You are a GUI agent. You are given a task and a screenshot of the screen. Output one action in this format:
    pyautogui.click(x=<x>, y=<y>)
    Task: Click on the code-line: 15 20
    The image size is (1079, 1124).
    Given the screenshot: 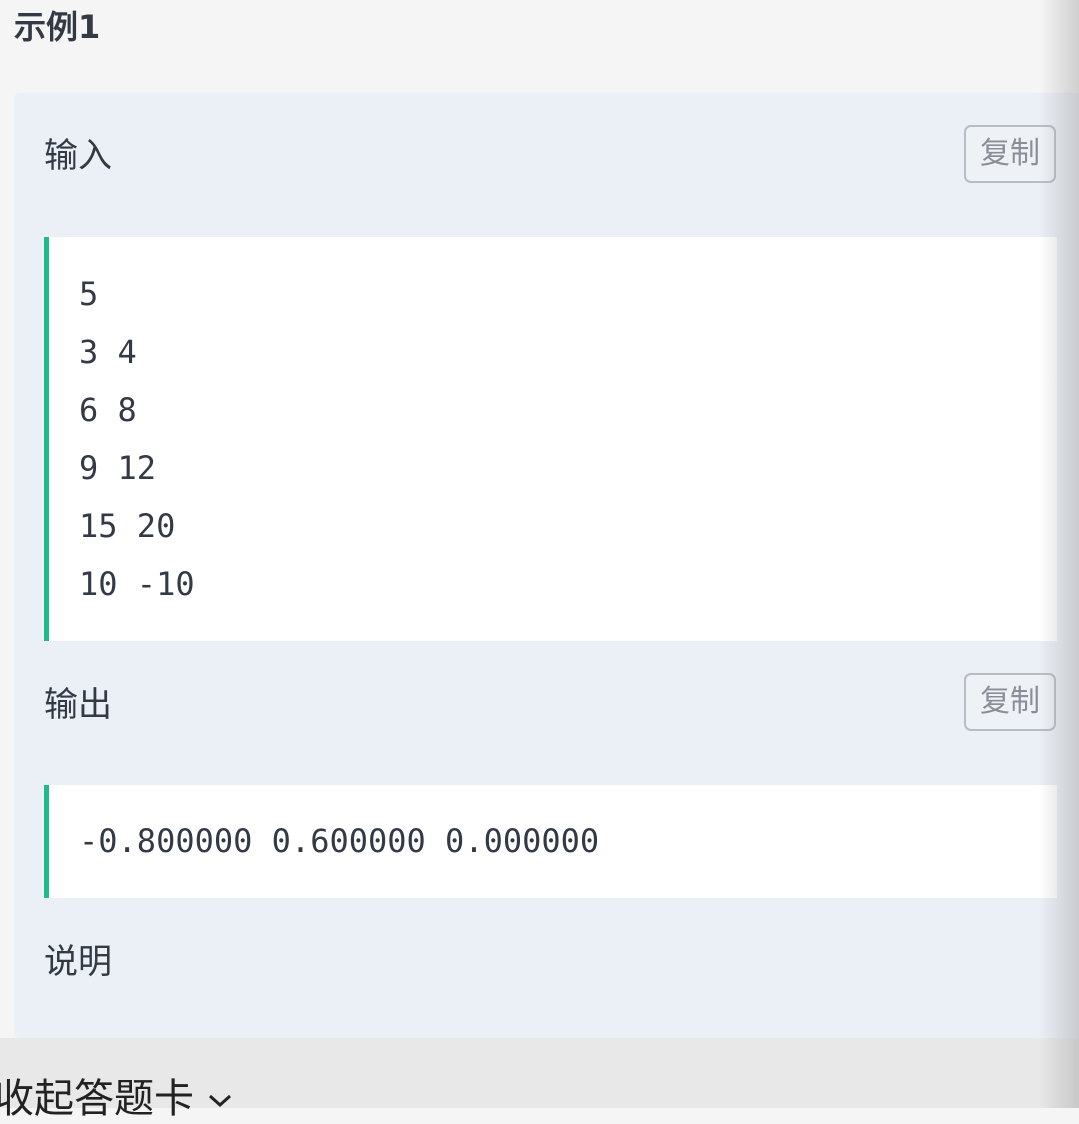 What is the action you would take?
    pyautogui.click(x=127, y=526)
    